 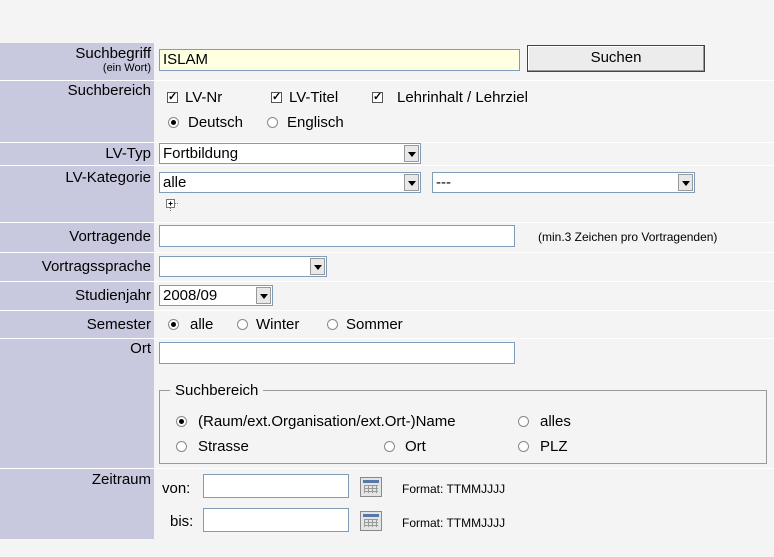 What do you see at coordinates (628, 237) in the screenshot?
I see `vortragende-hint: (min.3 Zeichen pro Vortragenden)` at bounding box center [628, 237].